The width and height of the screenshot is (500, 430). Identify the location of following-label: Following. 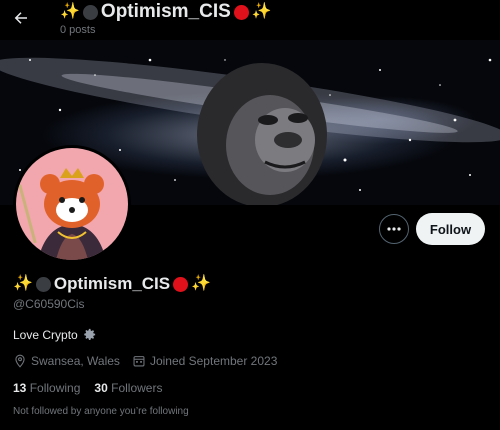
(55, 388).